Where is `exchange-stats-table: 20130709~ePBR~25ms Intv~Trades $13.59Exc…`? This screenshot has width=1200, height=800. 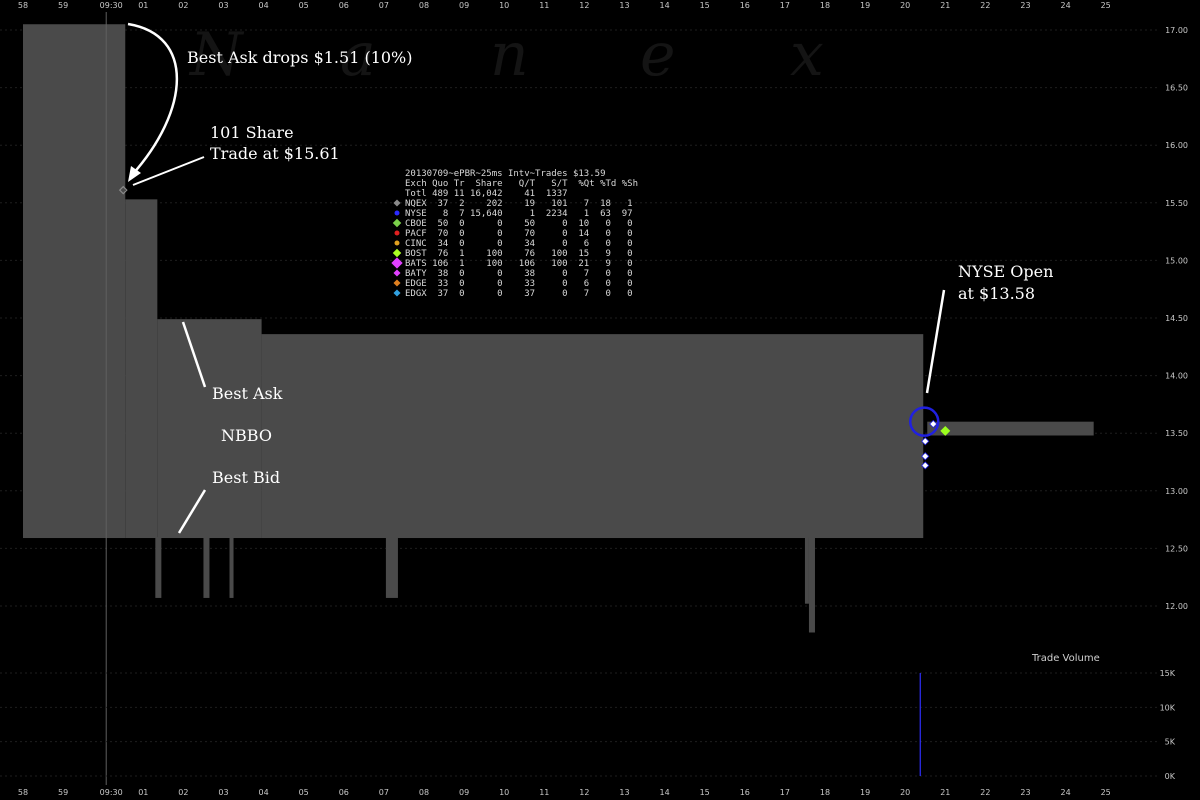
exchange-stats-table: 20130709~ePBR~25ms Intv~Trades $13.59Exc… is located at coordinates (514, 234).